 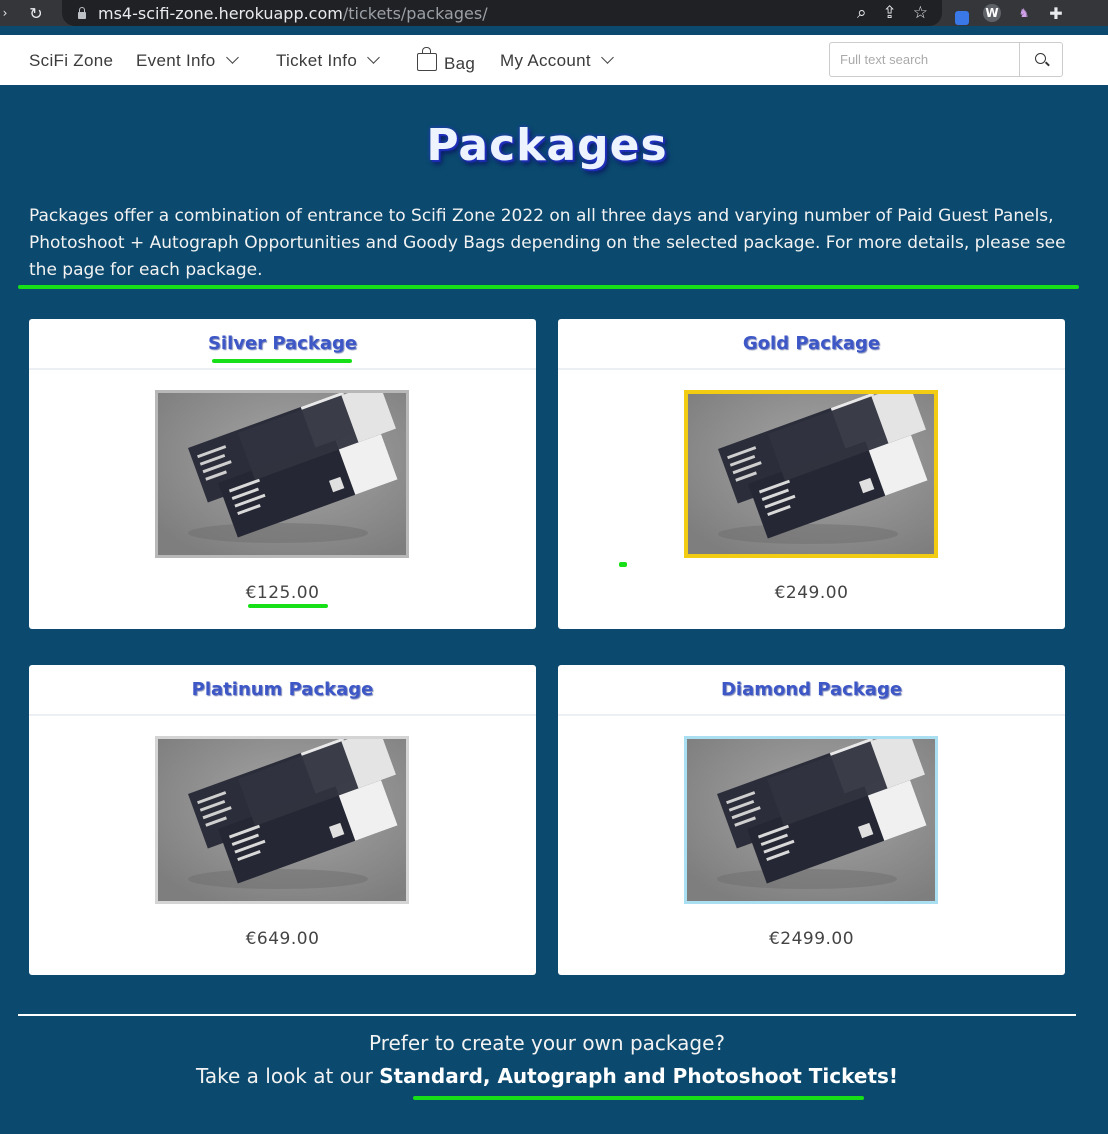 I want to click on zoom-icon: ⌕, so click(x=862, y=13).